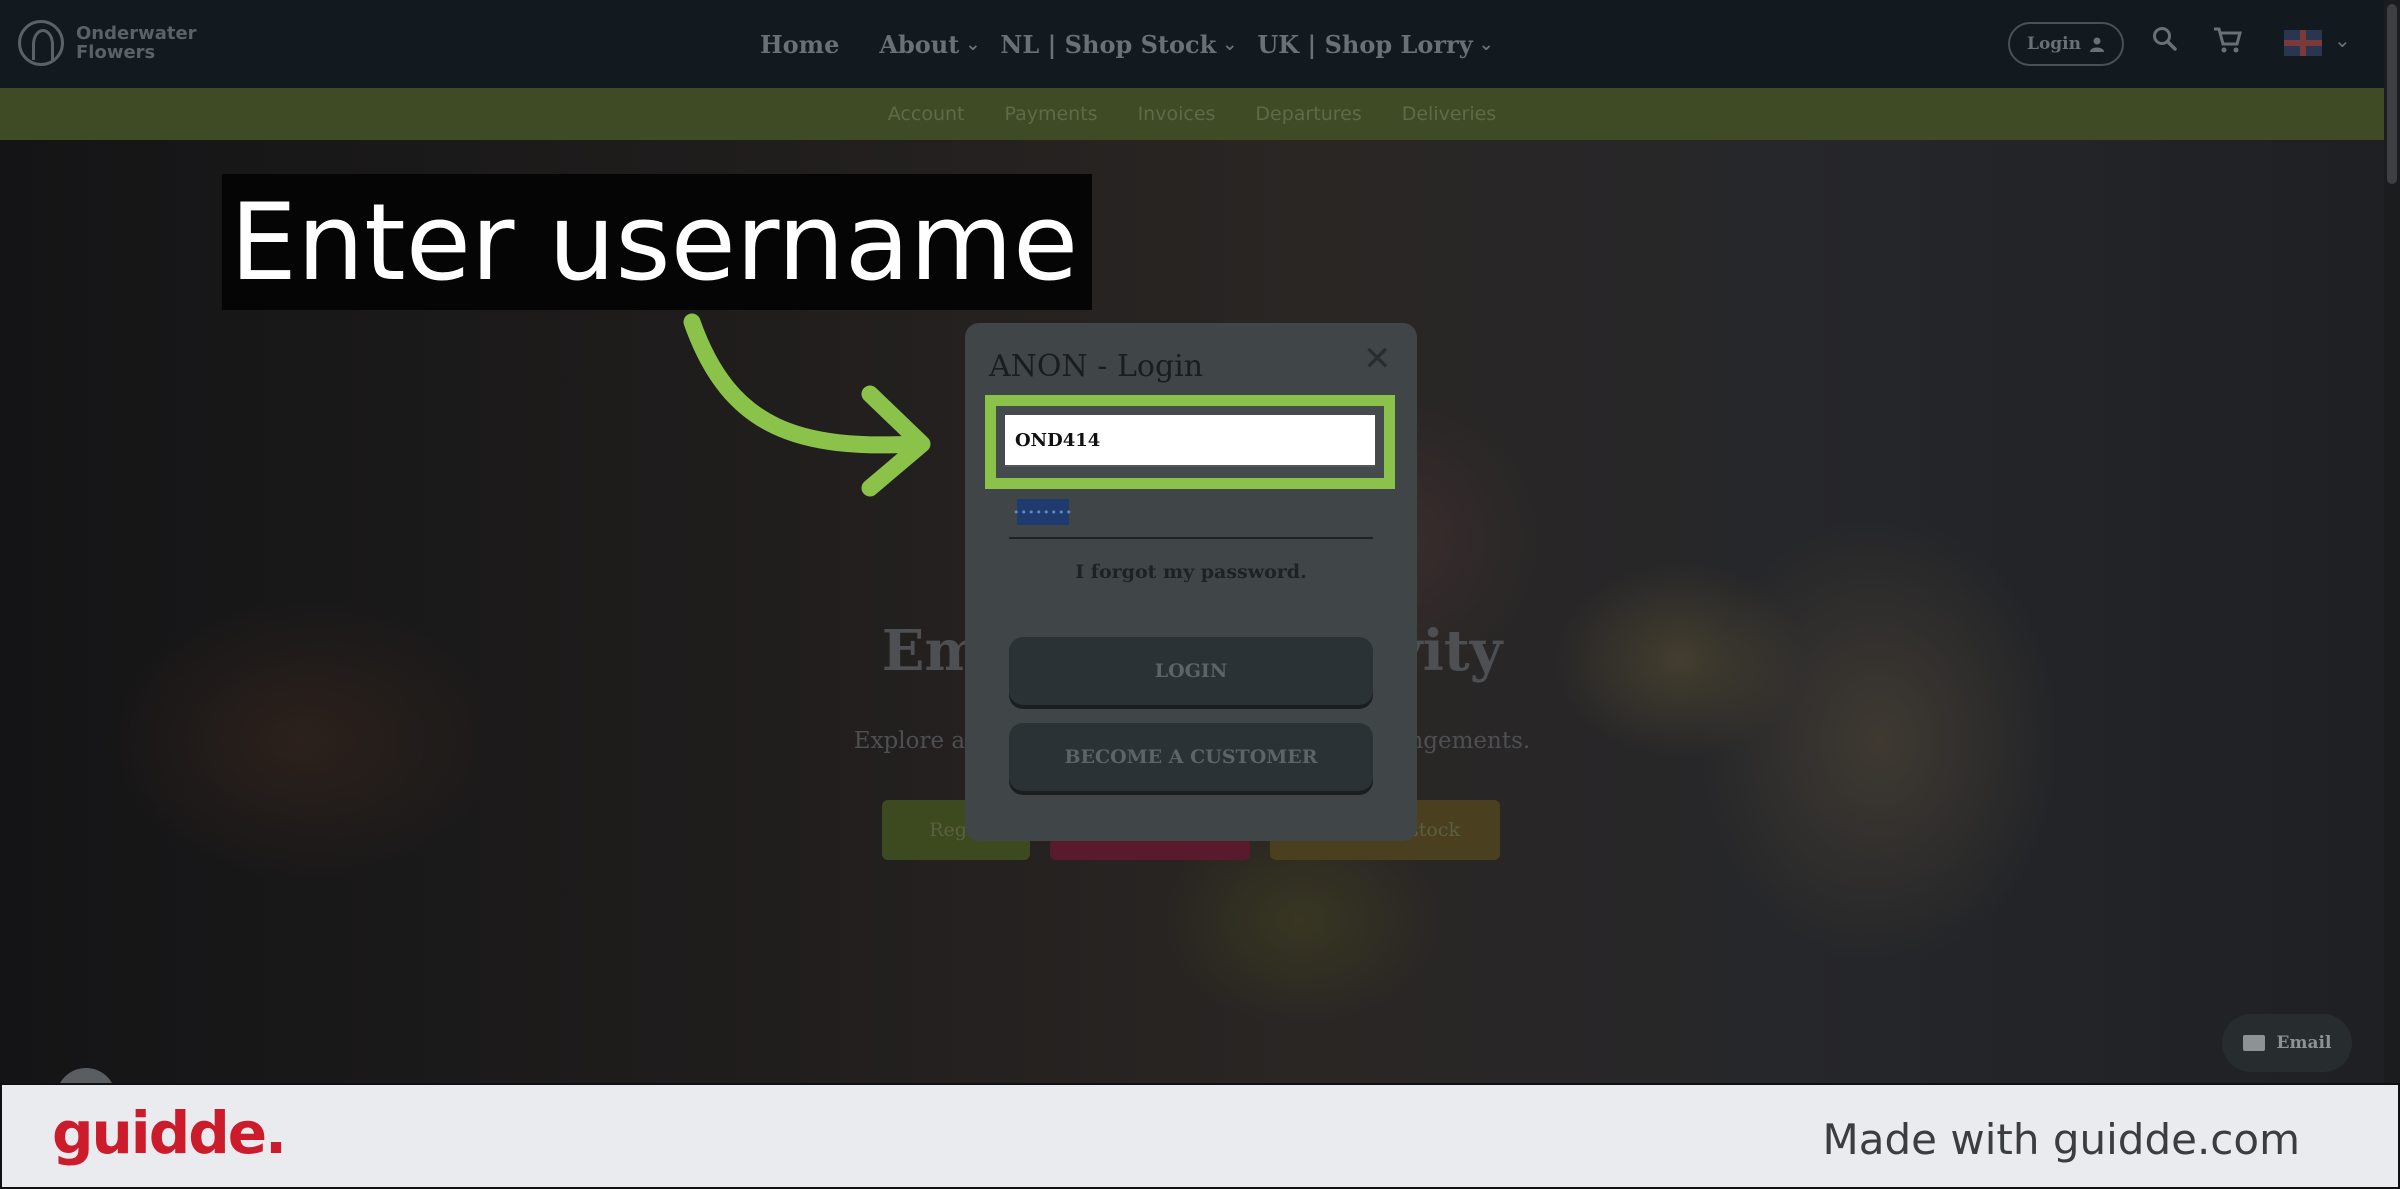 The width and height of the screenshot is (2400, 1189). I want to click on nav-item-nl-shop-stock: NL | Shop Stock ⌄, so click(1118, 44).